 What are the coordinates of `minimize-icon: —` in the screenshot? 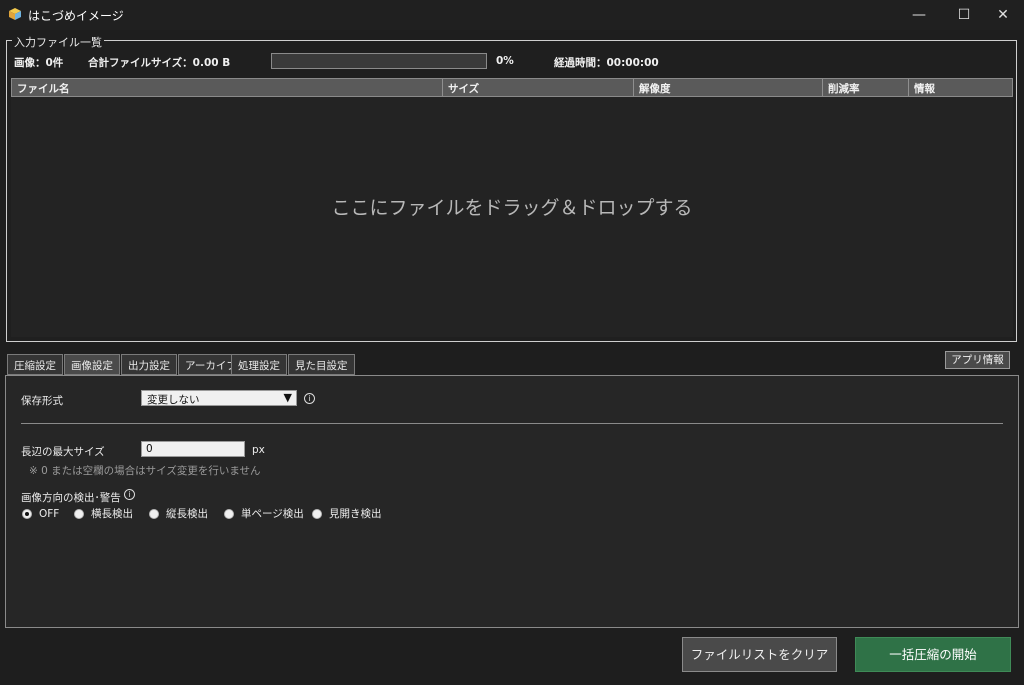 It's located at (919, 15).